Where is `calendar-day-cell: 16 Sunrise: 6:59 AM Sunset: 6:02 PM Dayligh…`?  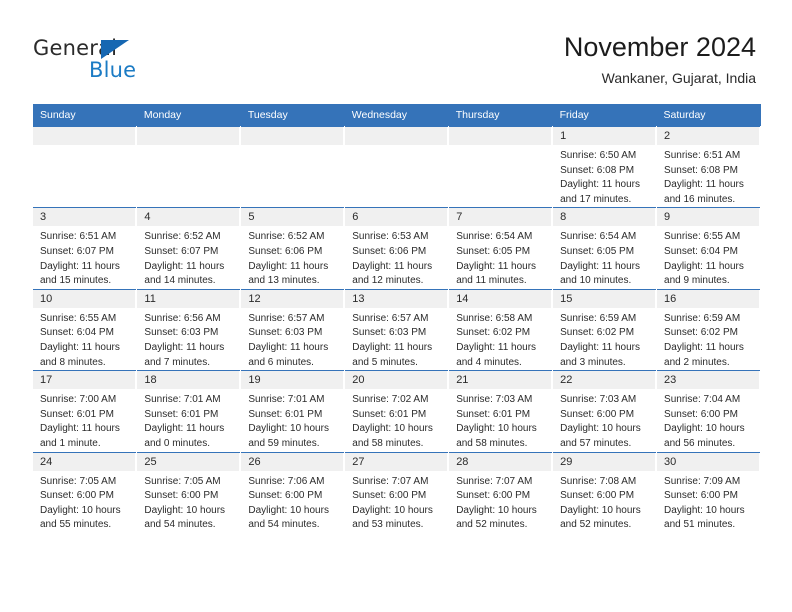
calendar-day-cell: 16 Sunrise: 6:59 AM Sunset: 6:02 PM Dayligh… is located at coordinates (708, 329).